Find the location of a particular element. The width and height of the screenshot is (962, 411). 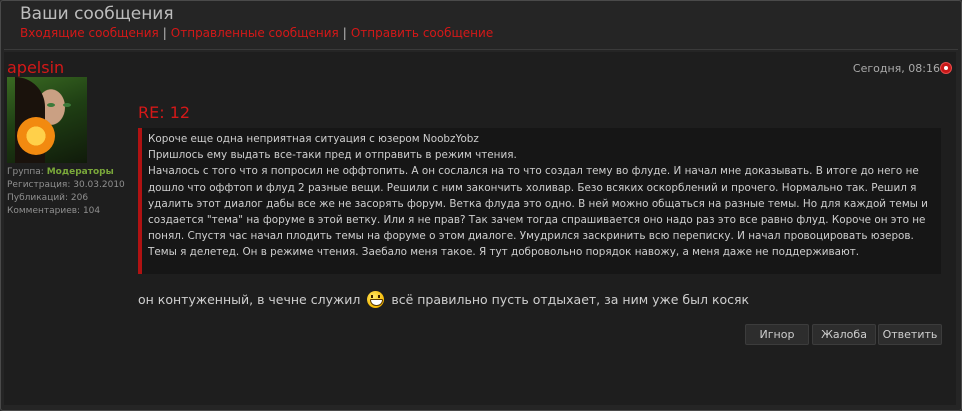

tab-send-message: Отправить сообщение is located at coordinates (422, 33).